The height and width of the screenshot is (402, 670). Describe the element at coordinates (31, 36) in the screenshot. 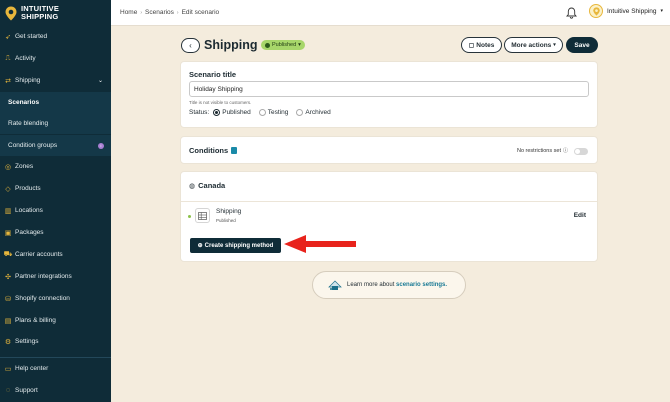

I see `sidebar-item-label: Get started` at that location.